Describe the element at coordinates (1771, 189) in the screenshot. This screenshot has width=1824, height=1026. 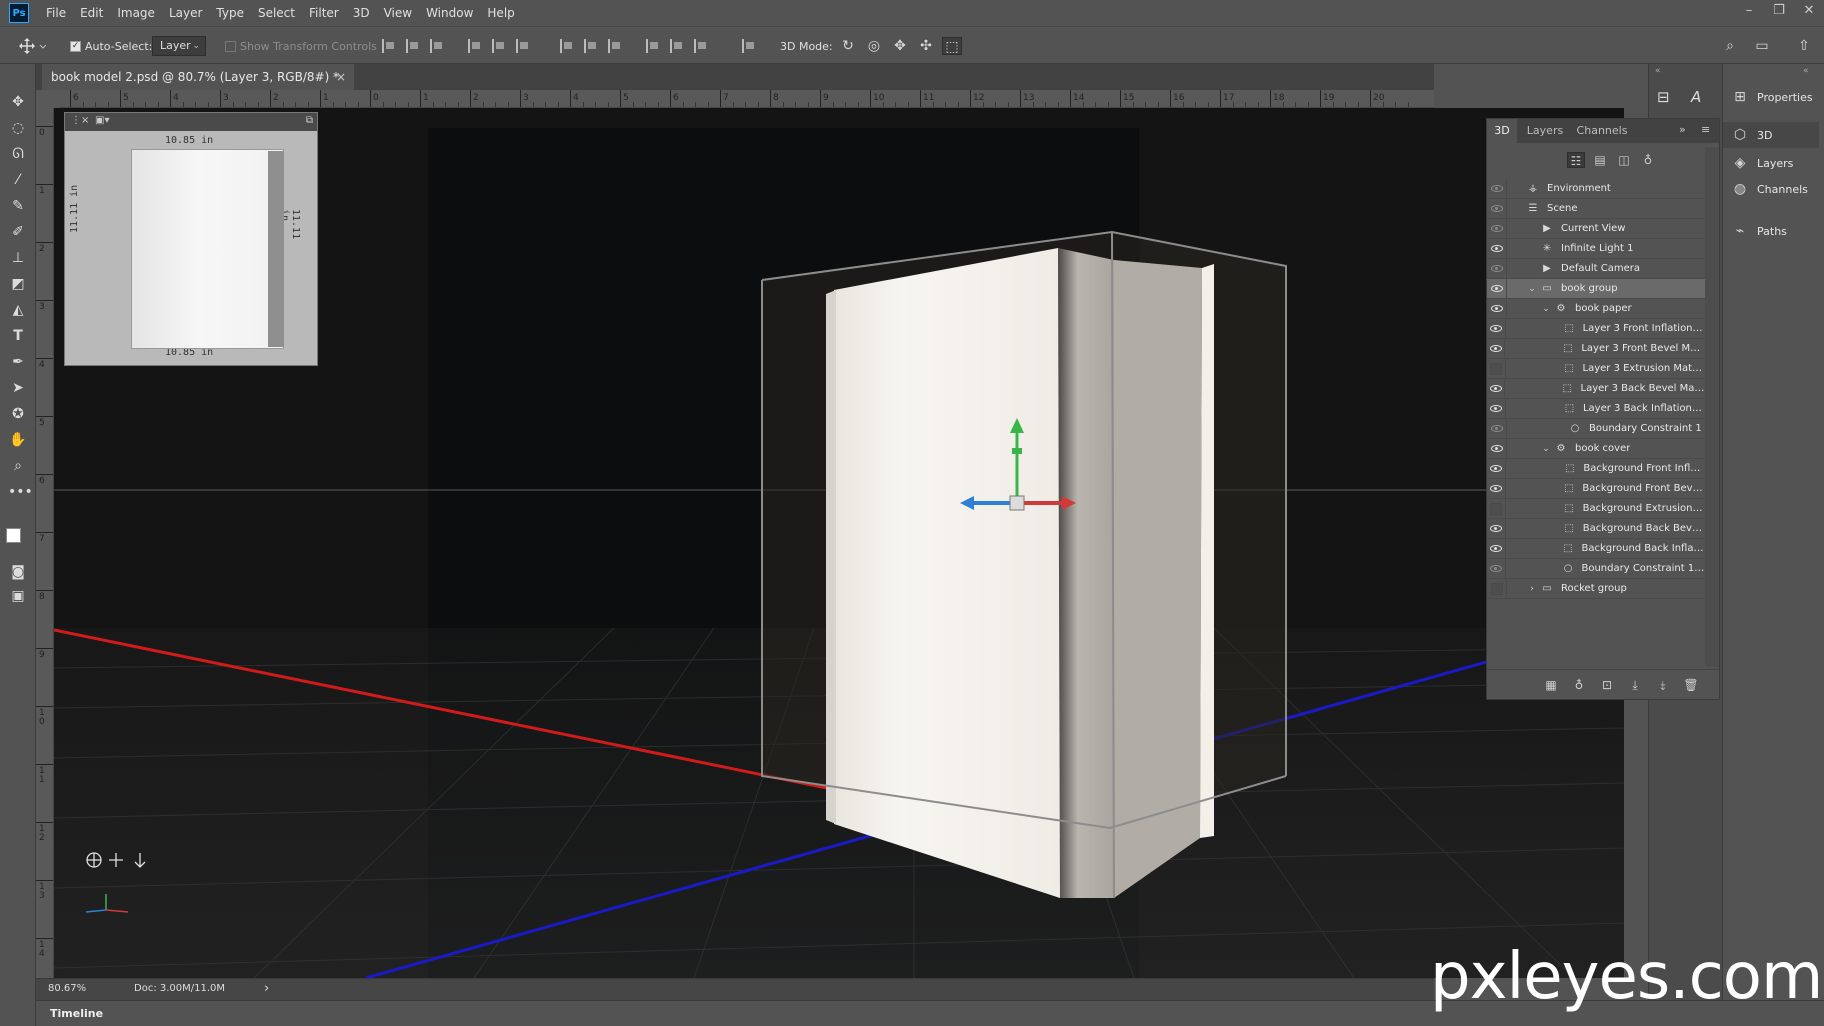
I see `panel-channels: ◍ Channels` at that location.